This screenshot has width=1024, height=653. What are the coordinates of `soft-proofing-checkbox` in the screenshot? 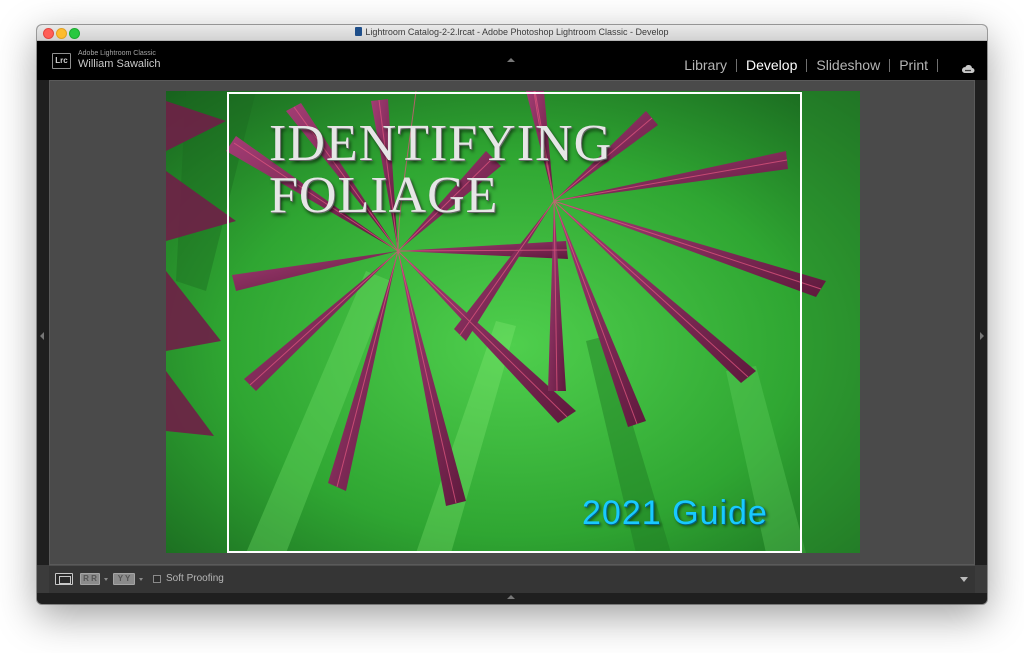 It's located at (157, 579).